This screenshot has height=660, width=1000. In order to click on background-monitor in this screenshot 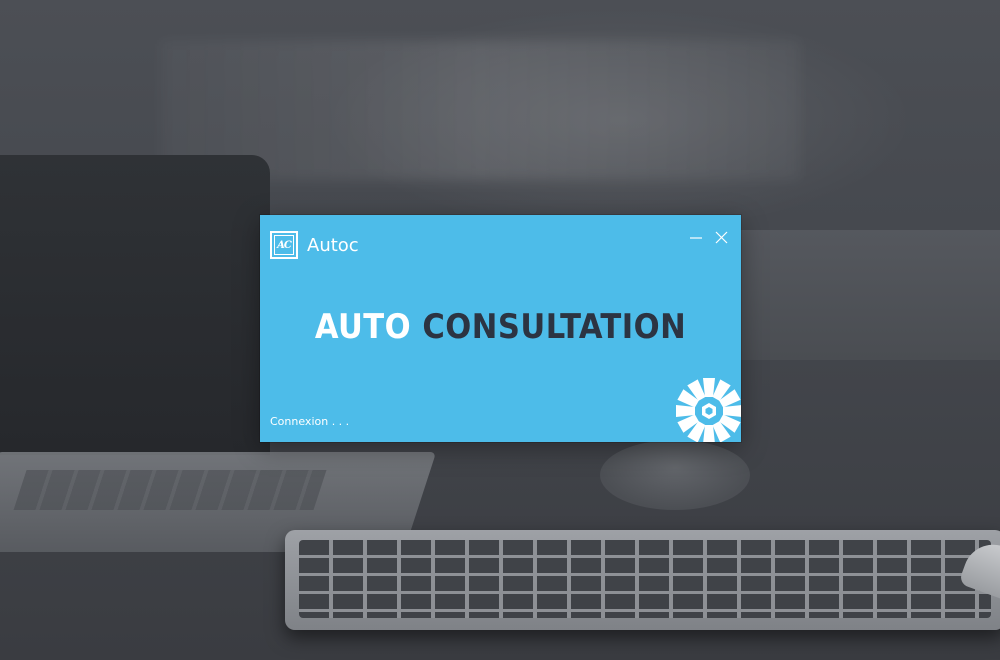, I will do `click(870, 295)`.